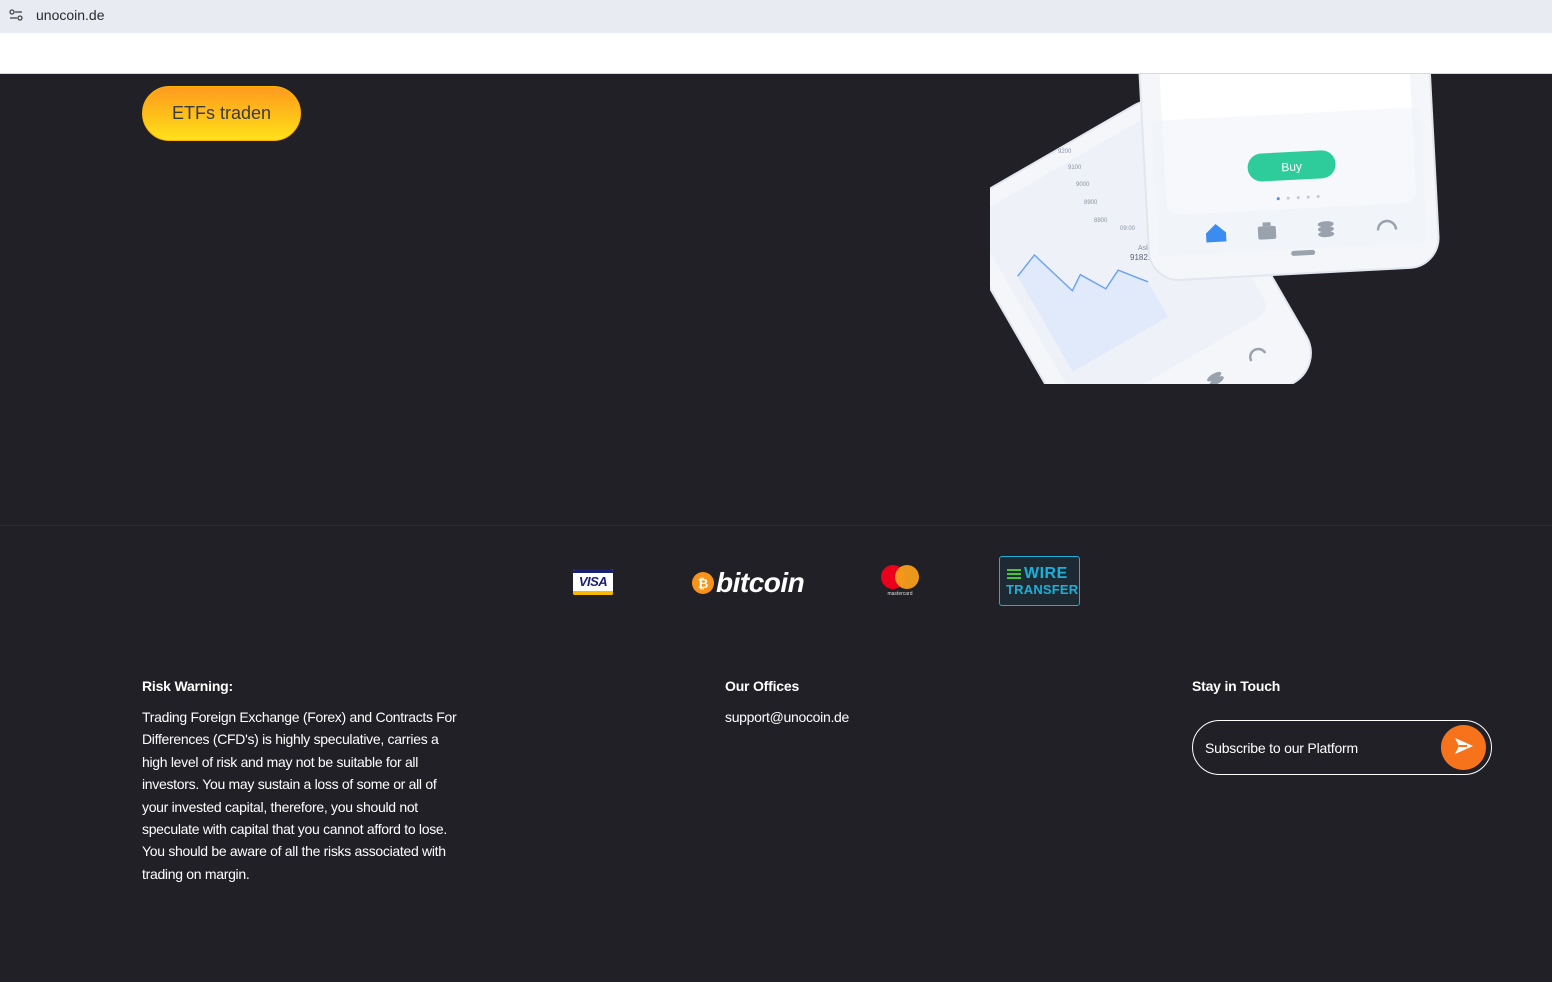  I want to click on site-header-strip, so click(776, 53).